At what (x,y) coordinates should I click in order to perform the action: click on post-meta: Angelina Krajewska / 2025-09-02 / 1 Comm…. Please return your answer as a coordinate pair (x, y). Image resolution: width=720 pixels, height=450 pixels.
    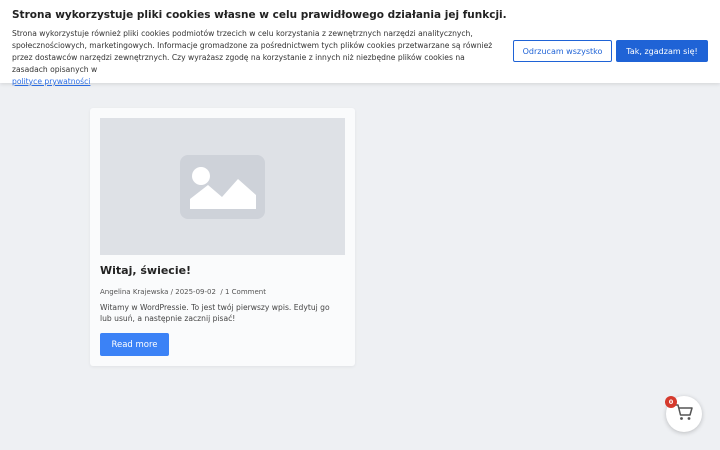
    Looking at the image, I should click on (183, 292).